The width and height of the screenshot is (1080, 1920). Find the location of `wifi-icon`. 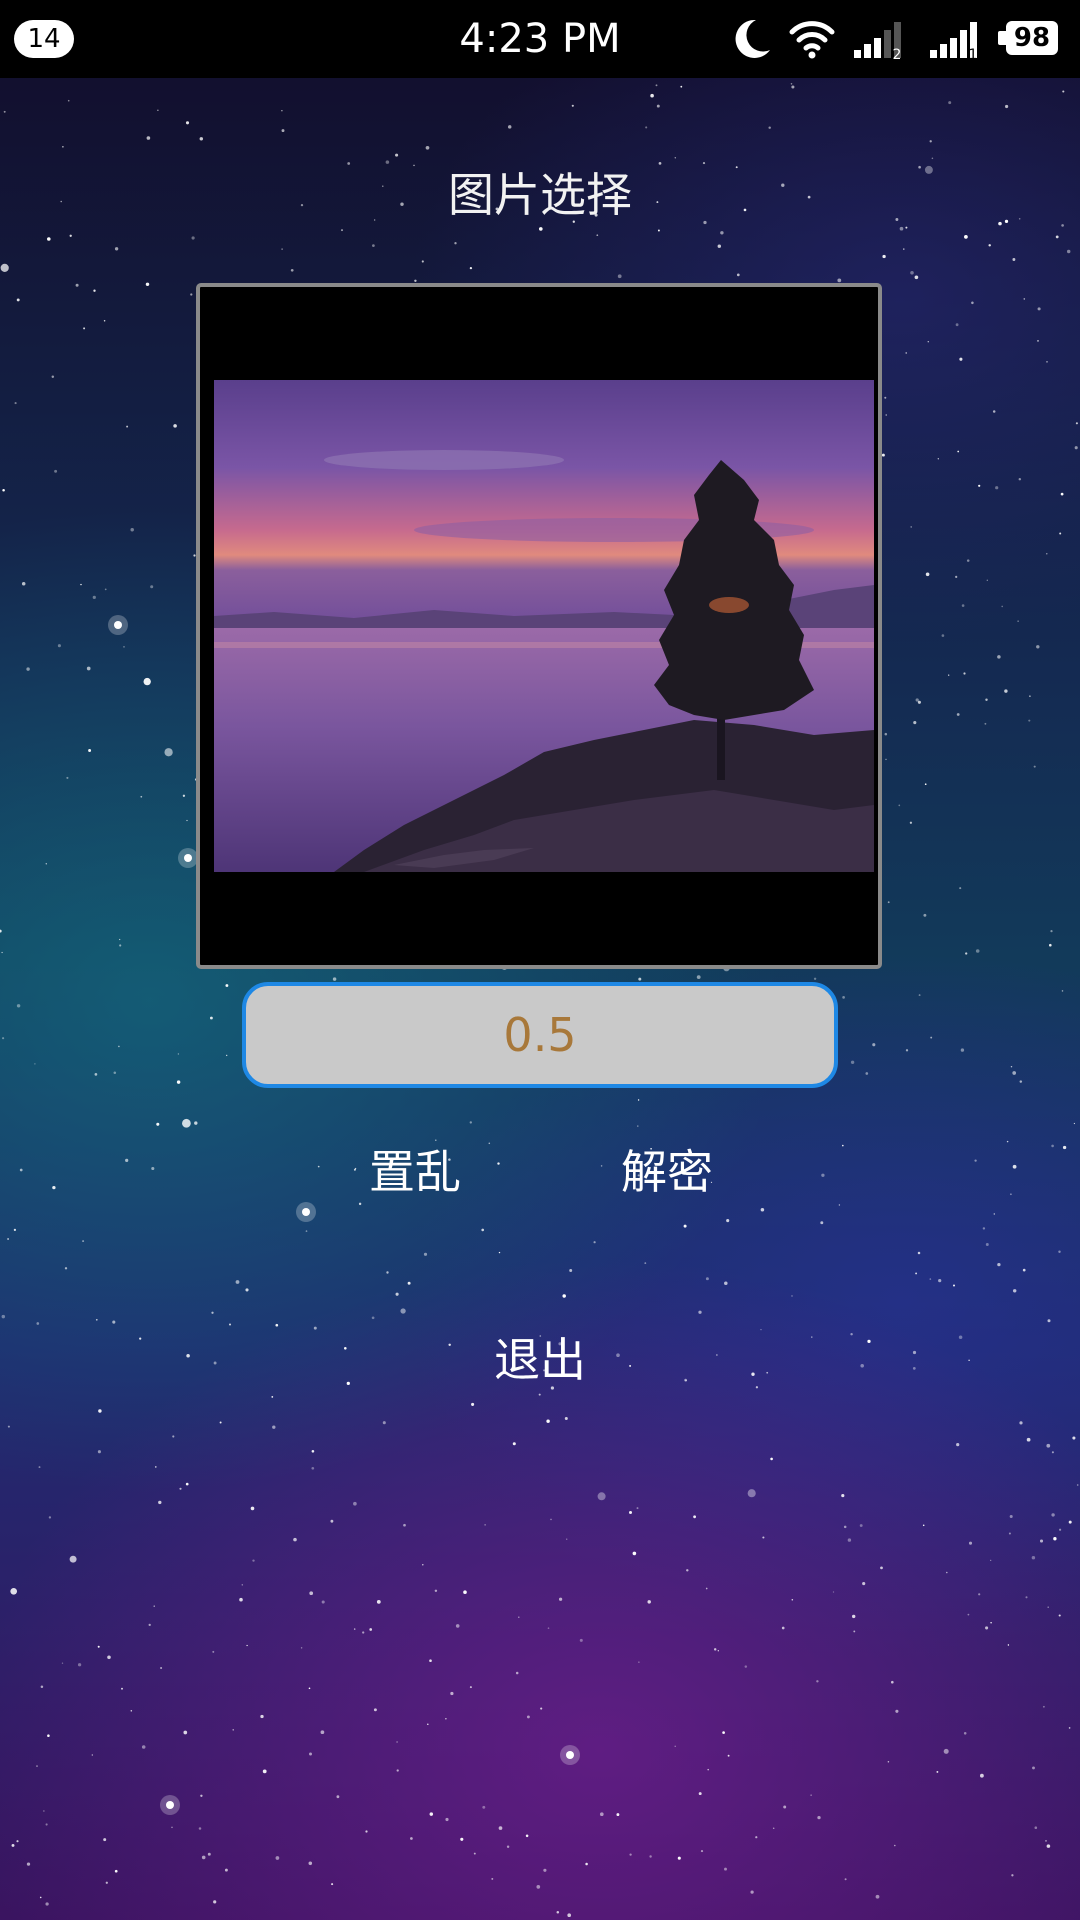

wifi-icon is located at coordinates (812, 40).